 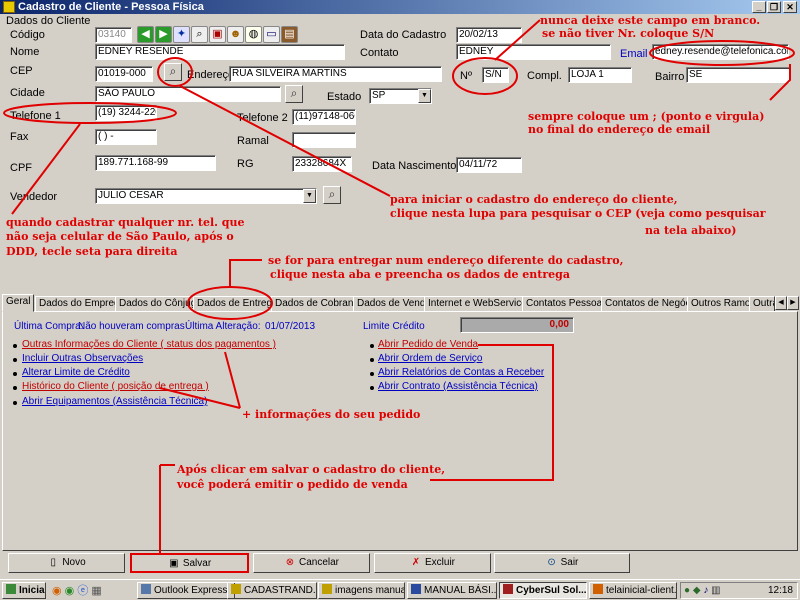 I want to click on telefone1-field: (19) 3244-2207, so click(x=126, y=113).